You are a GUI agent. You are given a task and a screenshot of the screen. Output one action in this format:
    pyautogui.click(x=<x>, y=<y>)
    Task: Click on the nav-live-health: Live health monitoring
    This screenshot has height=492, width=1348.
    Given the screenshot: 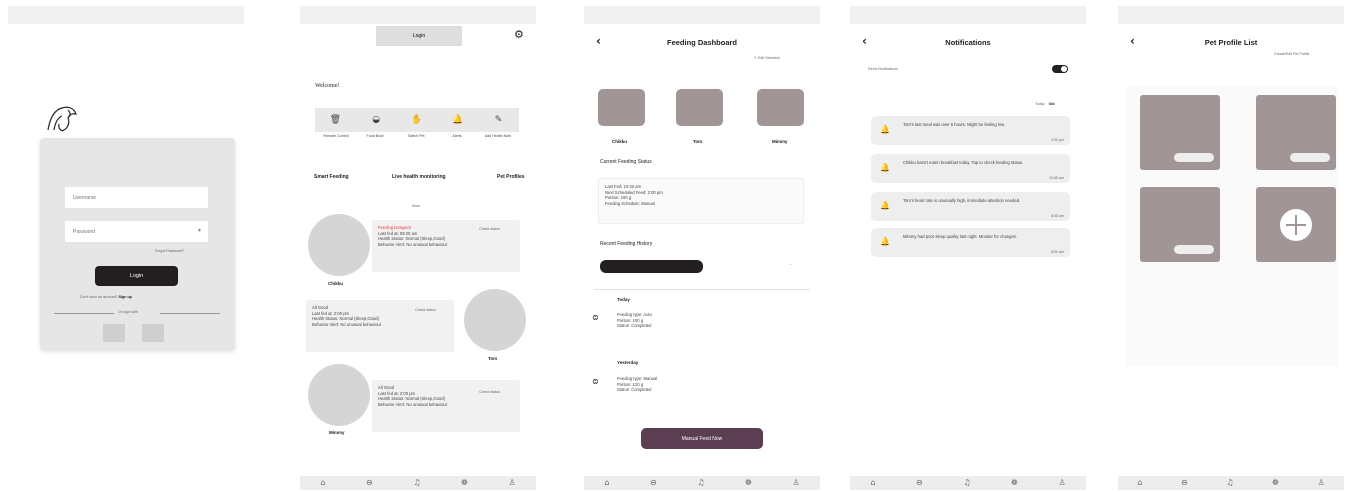 What is the action you would take?
    pyautogui.click(x=419, y=177)
    